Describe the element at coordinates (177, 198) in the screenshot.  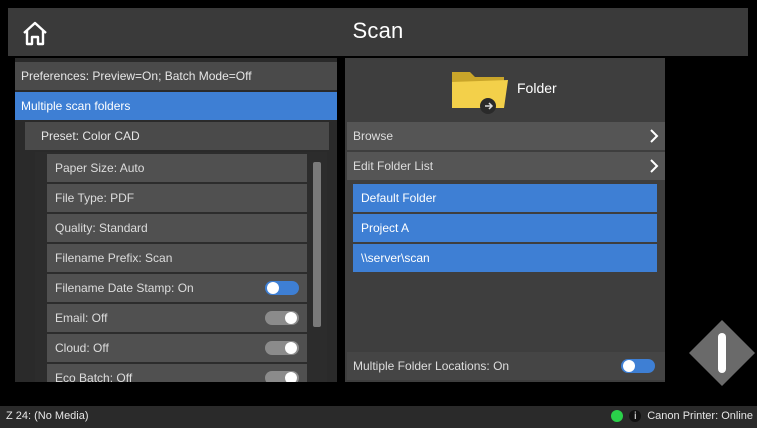
I see `file-type-item: File Type: PDF` at that location.